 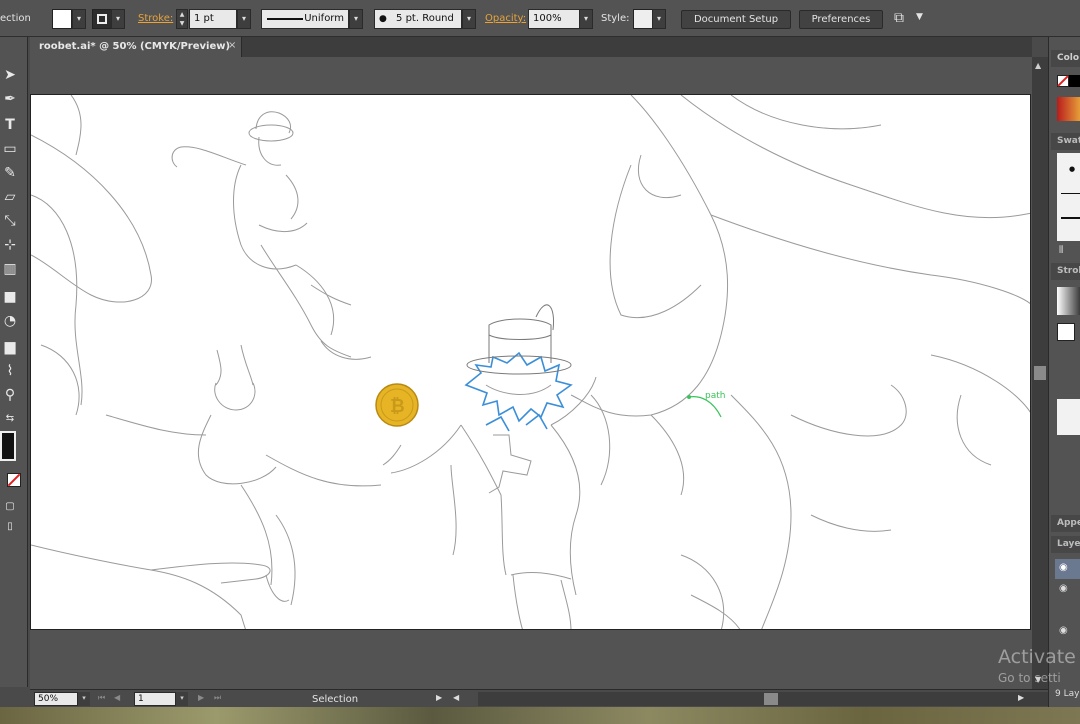 What do you see at coordinates (356, 19) in the screenshot?
I see `stroke-profile-dropdown-icon: ▾` at bounding box center [356, 19].